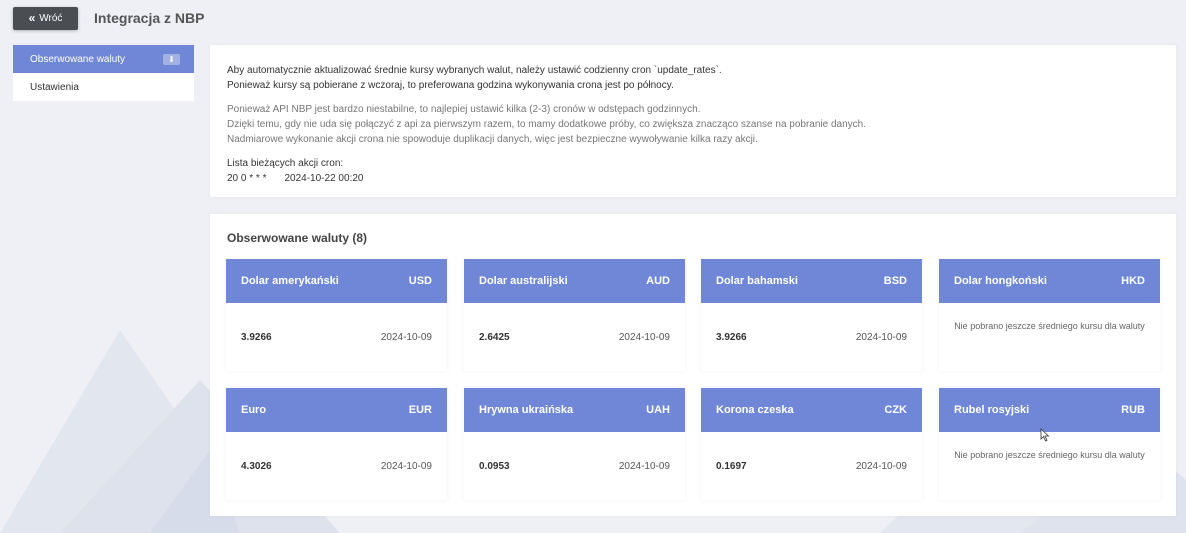 The image size is (1186, 533). Describe the element at coordinates (285, 163) in the screenshot. I see `cron-list-label: Lista bieżących akcji cron:` at that location.